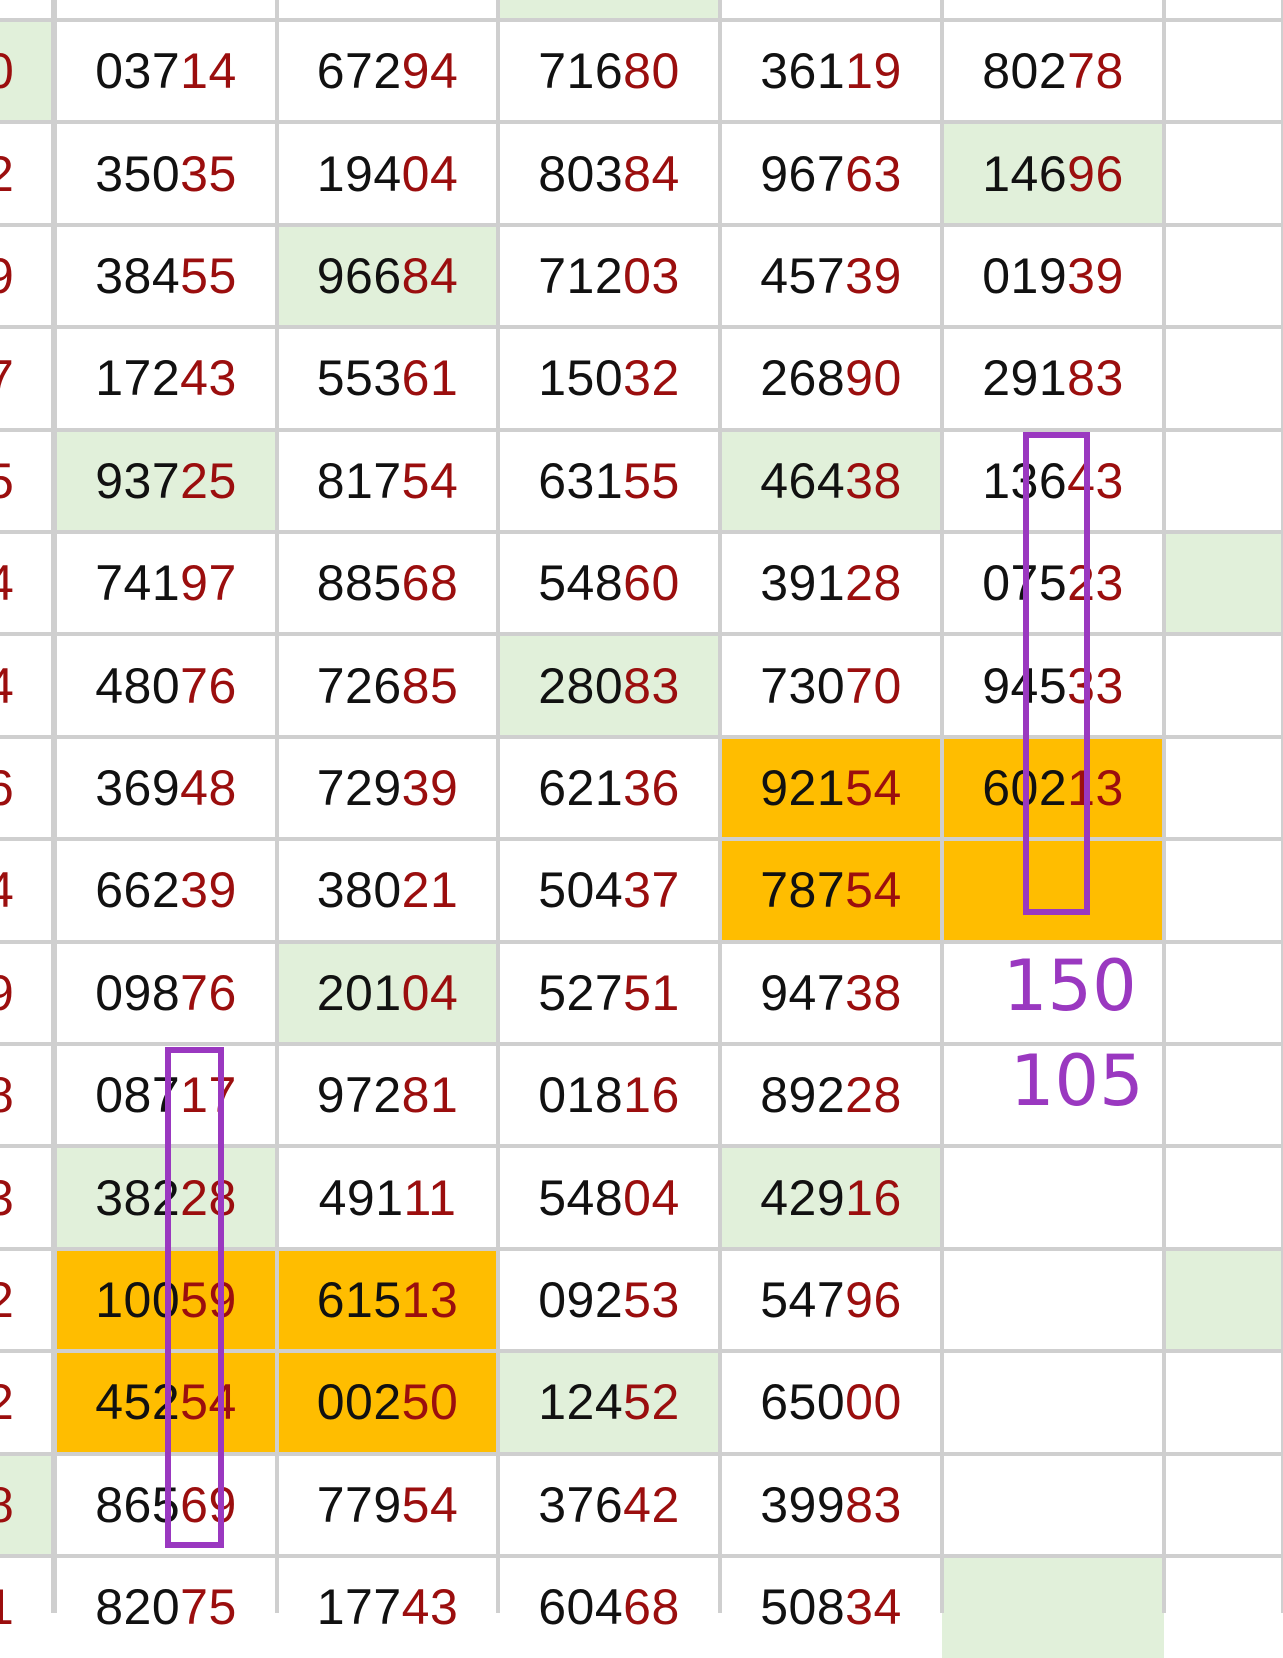  I want to click on grid-cell: 966 84, so click(387, 276).